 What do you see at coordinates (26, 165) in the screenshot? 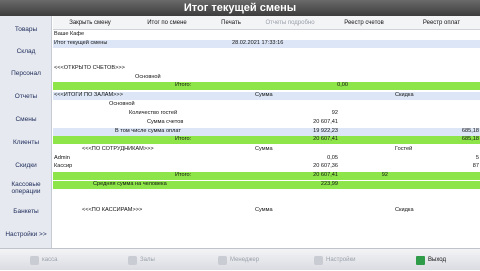
I see `sidebar-item-discounts: Скидки` at bounding box center [26, 165].